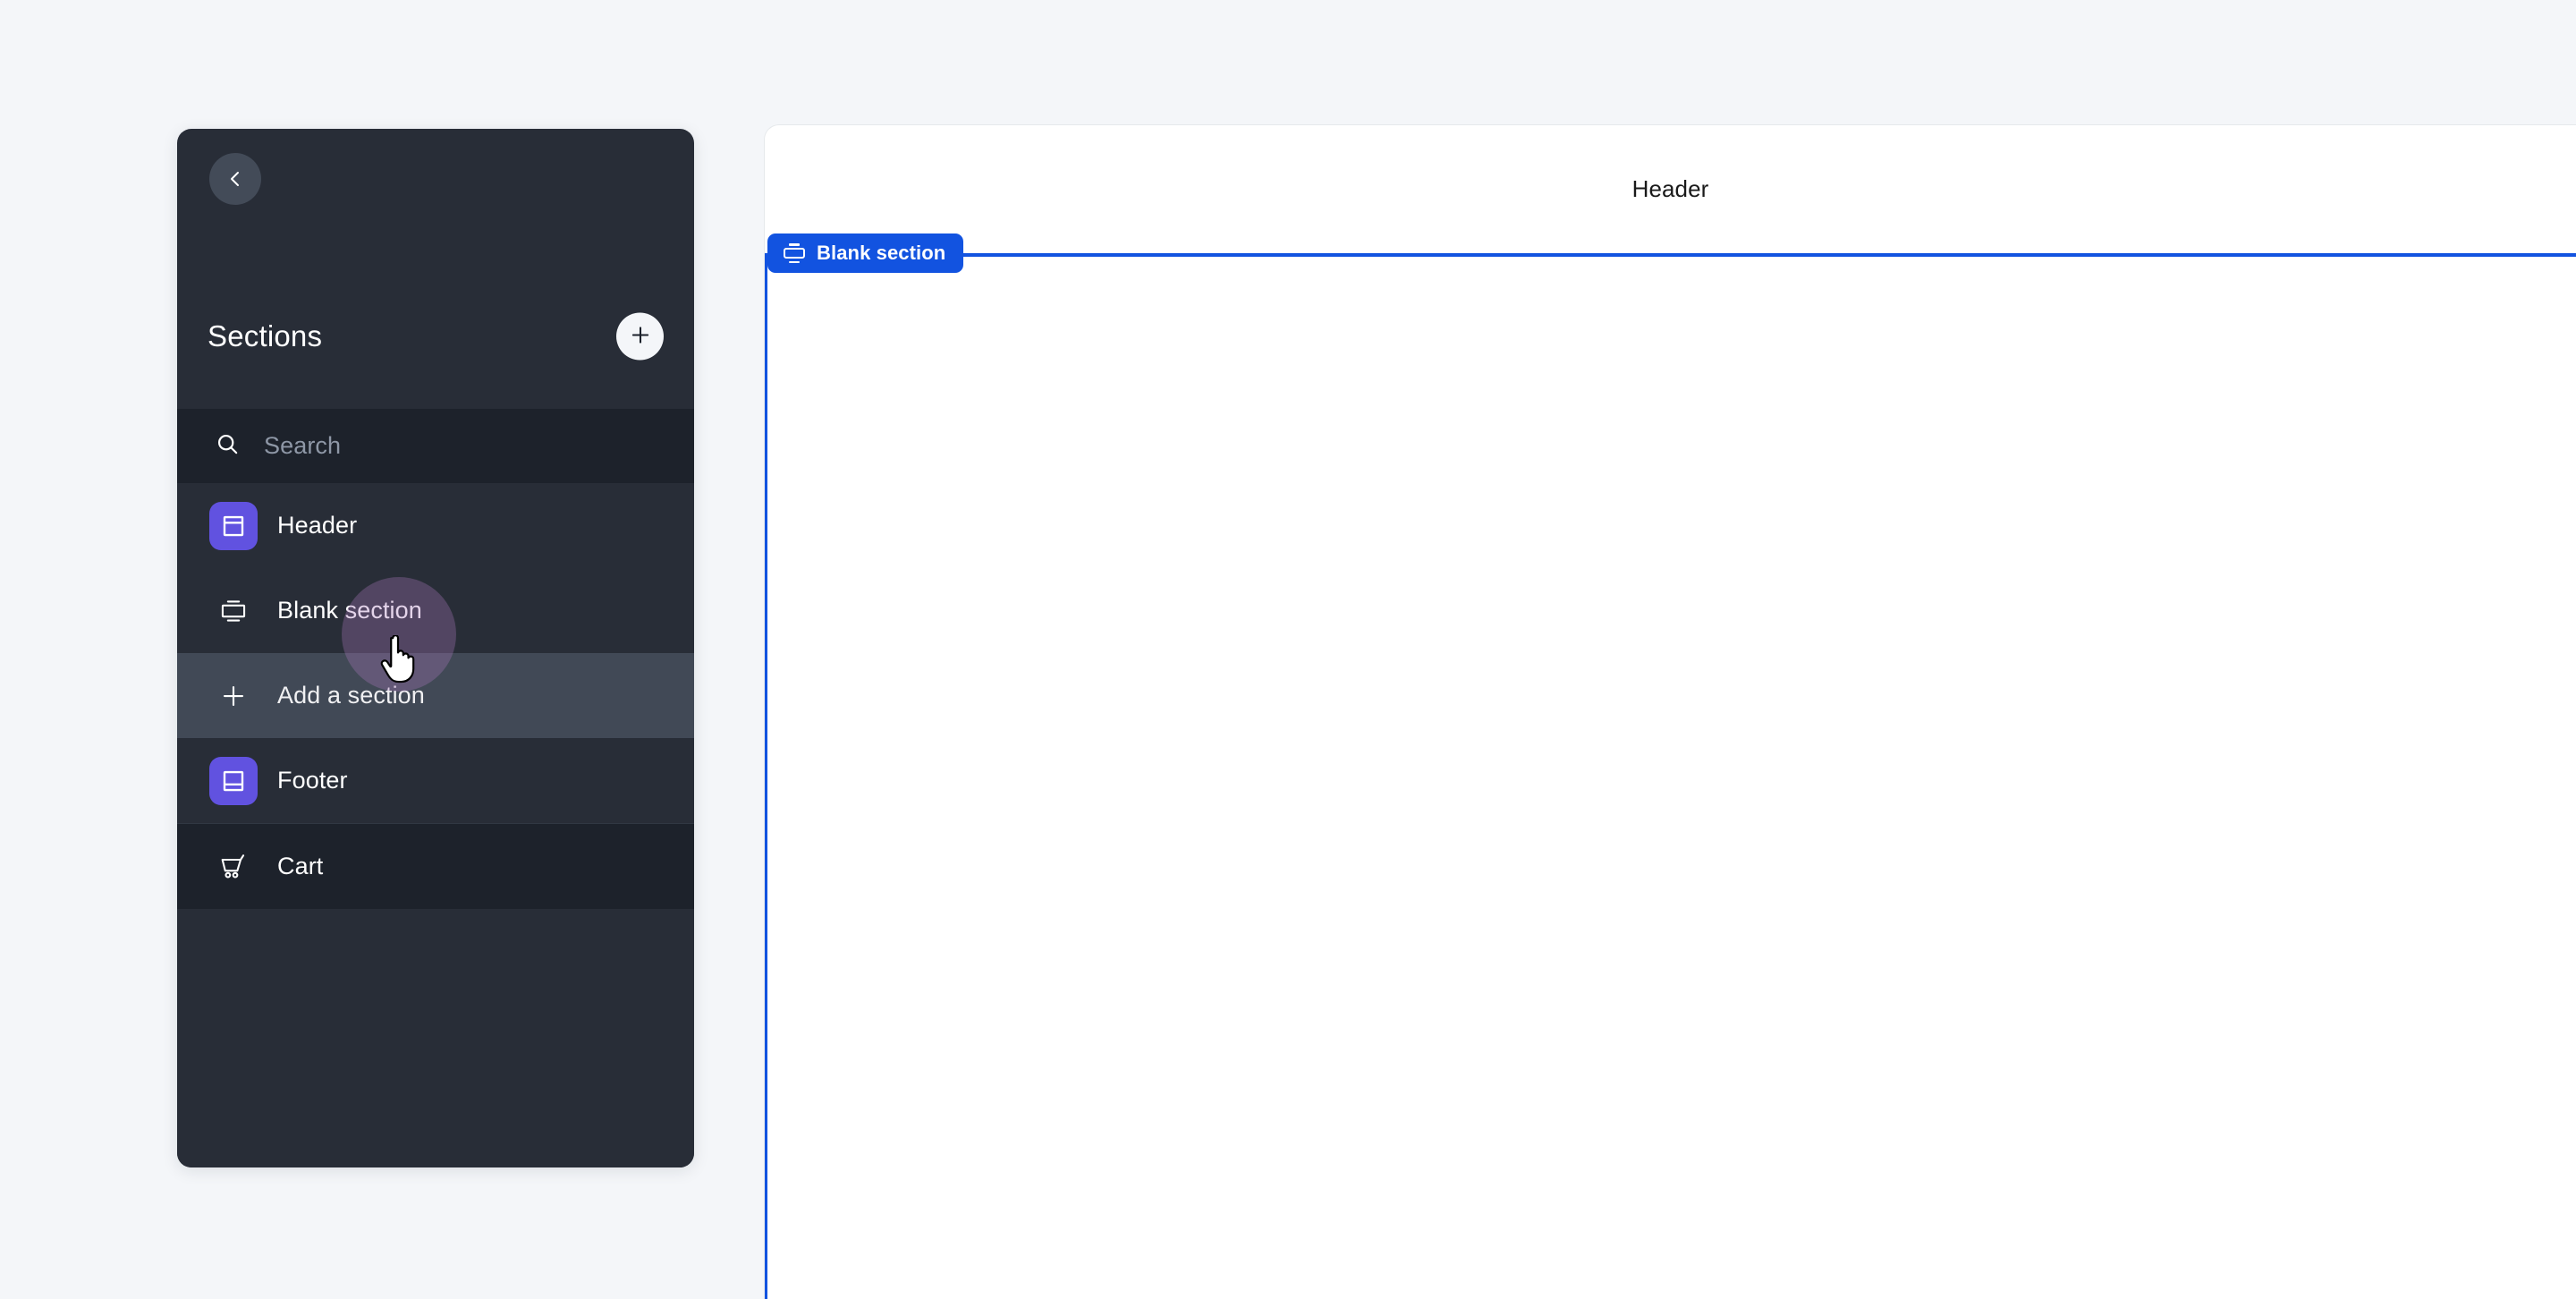 This screenshot has height=1299, width=2576. I want to click on layout-header-icon, so click(233, 525).